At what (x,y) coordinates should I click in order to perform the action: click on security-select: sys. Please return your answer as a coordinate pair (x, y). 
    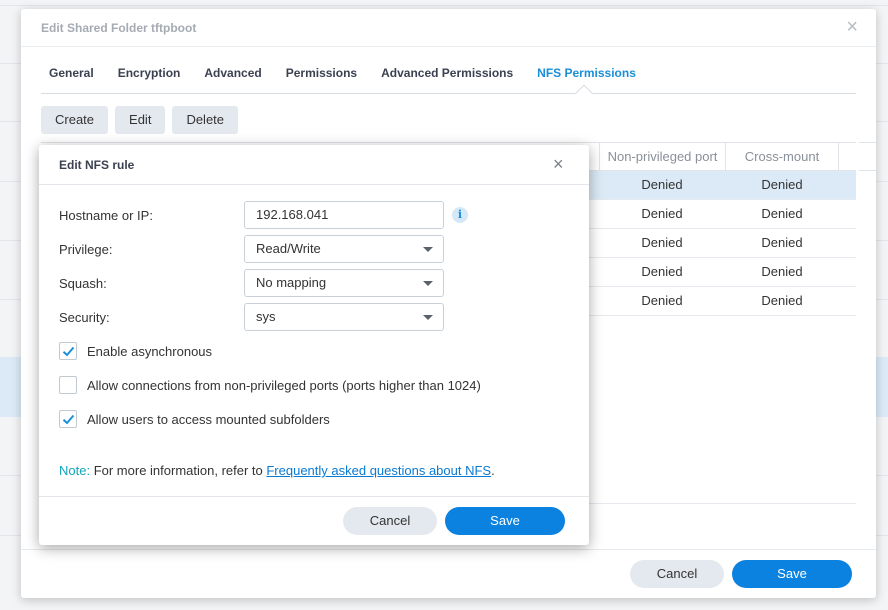
    Looking at the image, I should click on (344, 317).